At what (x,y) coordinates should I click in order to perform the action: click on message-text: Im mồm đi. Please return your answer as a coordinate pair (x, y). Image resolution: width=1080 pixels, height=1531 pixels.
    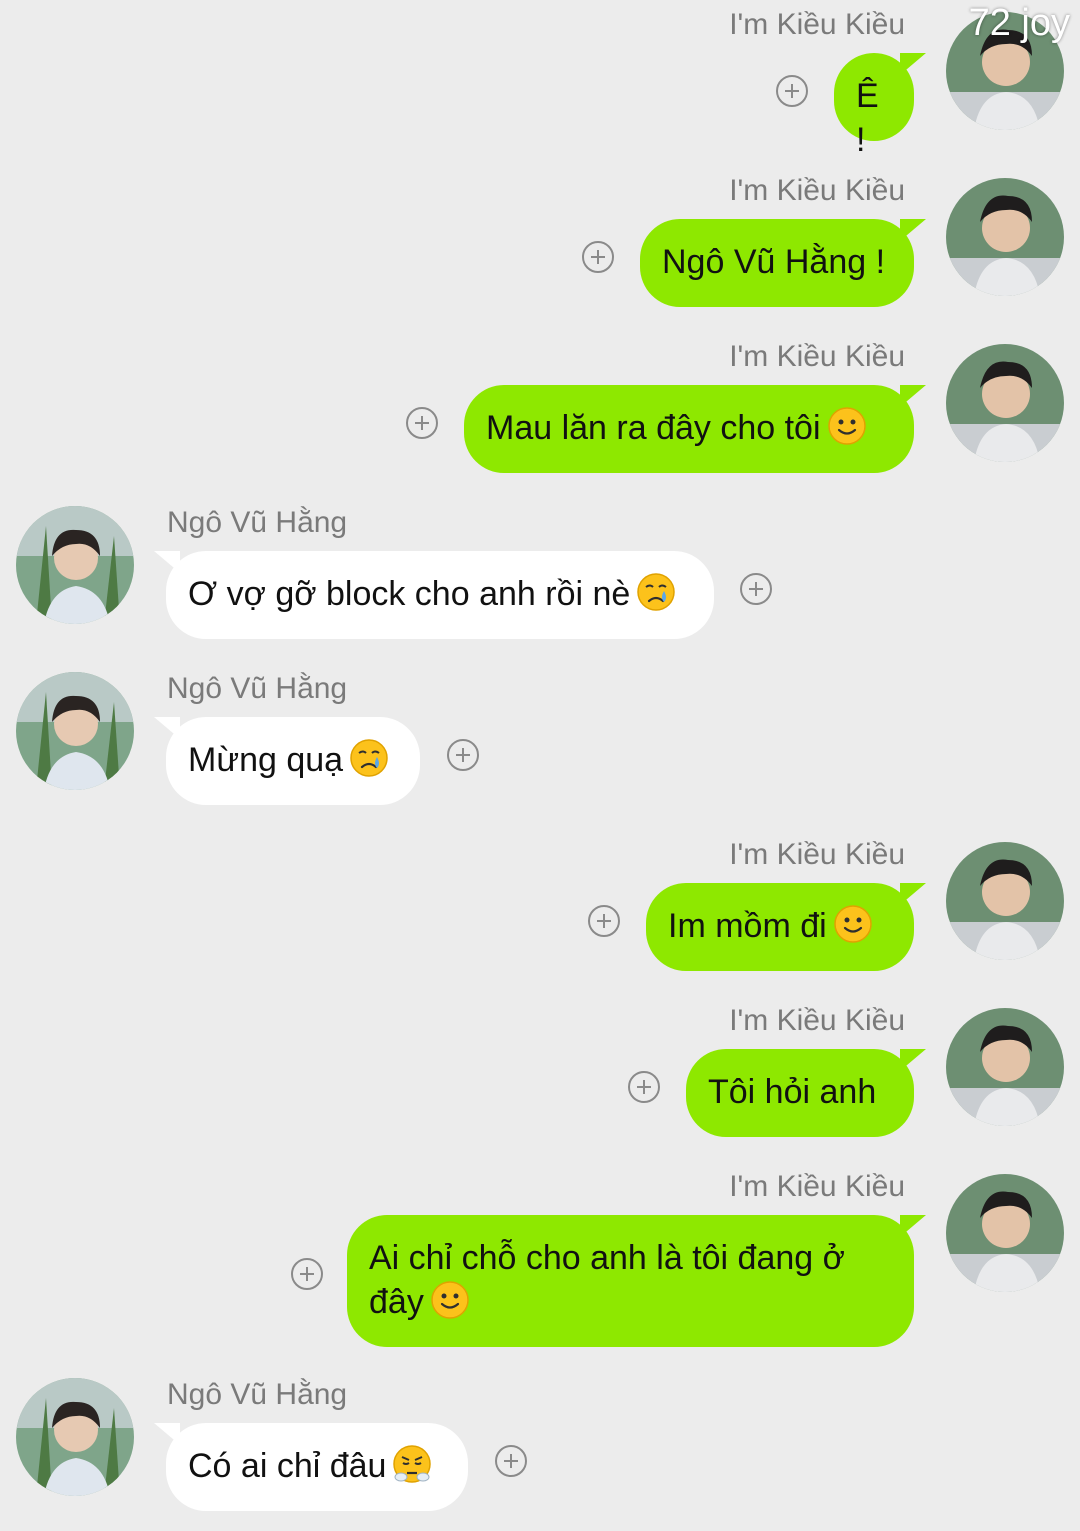
    Looking at the image, I should click on (747, 926).